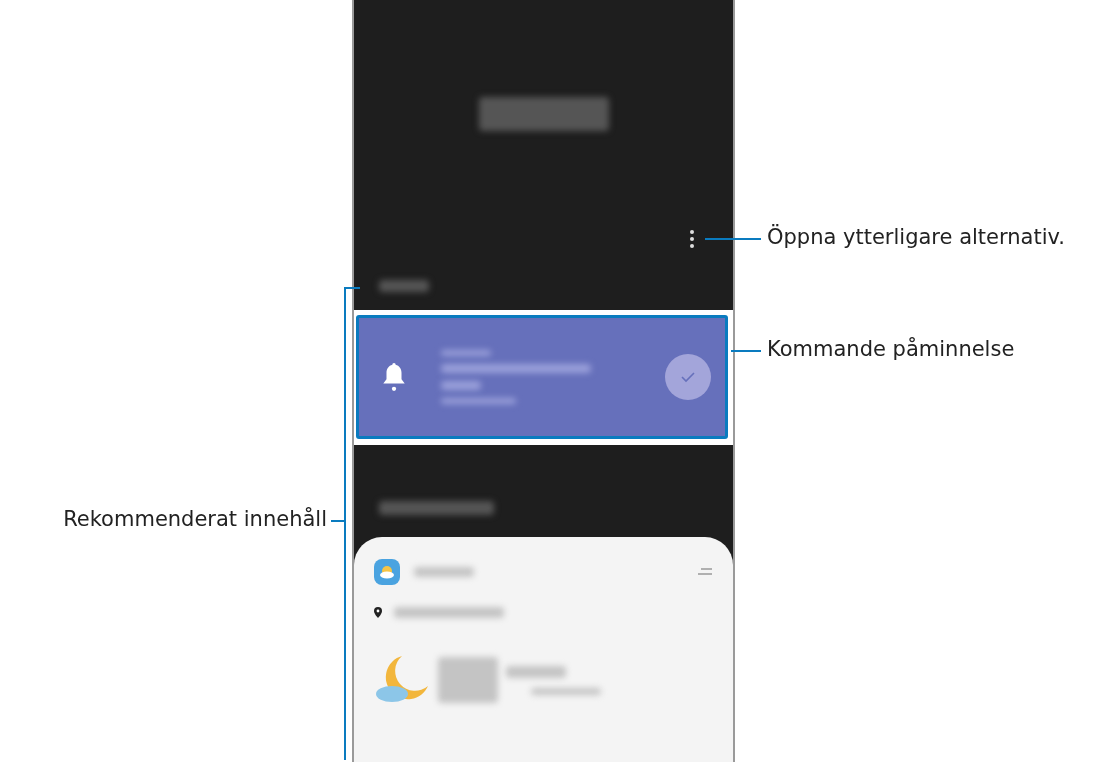  Describe the element at coordinates (404, 286) in the screenshot. I see `blurred-heading` at that location.